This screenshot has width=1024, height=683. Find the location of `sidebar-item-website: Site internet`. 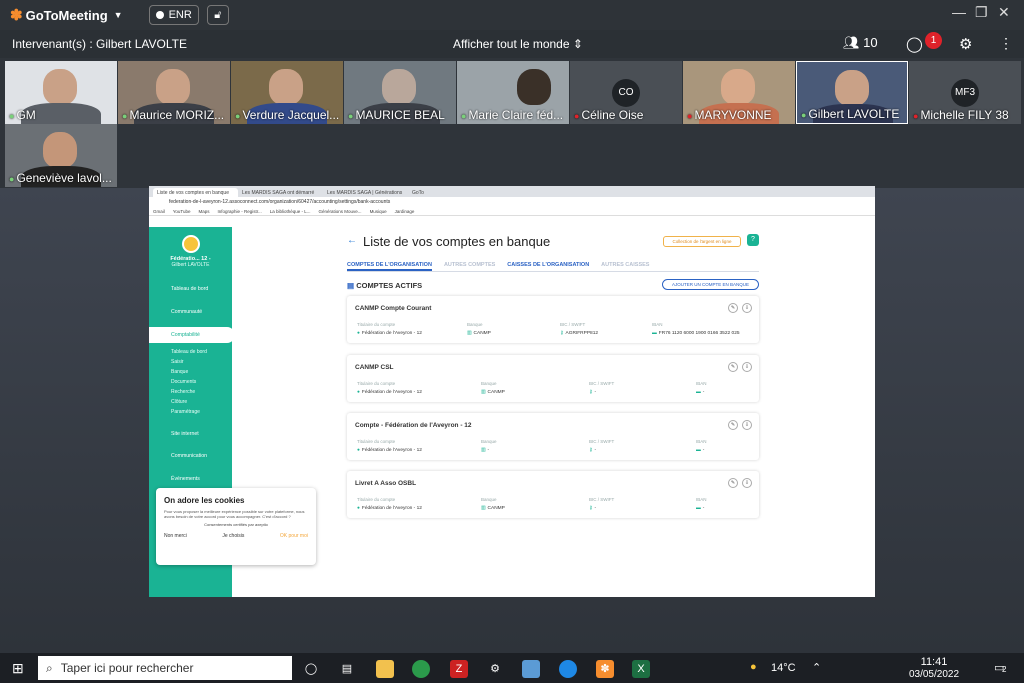

sidebar-item-website: Site internet is located at coordinates (190, 434).